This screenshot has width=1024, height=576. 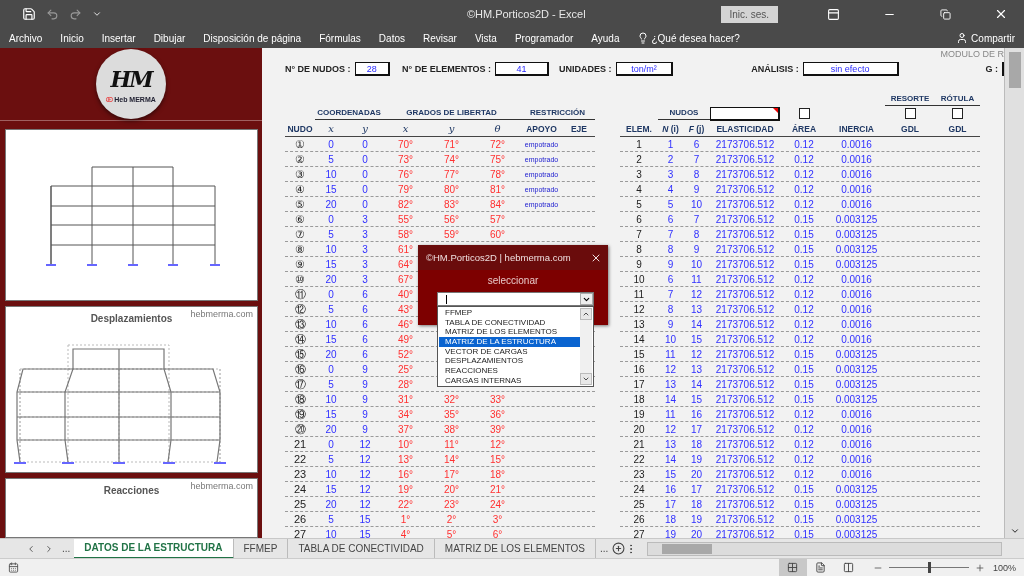 What do you see at coordinates (696, 474) in the screenshot?
I see `table-cell-text: 20` at bounding box center [696, 474].